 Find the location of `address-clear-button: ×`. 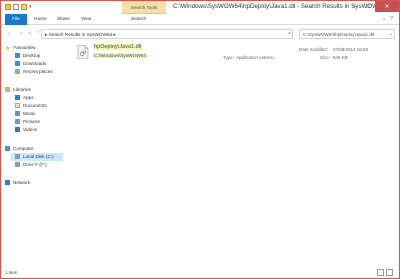

address-clear-button: × is located at coordinates (289, 34).